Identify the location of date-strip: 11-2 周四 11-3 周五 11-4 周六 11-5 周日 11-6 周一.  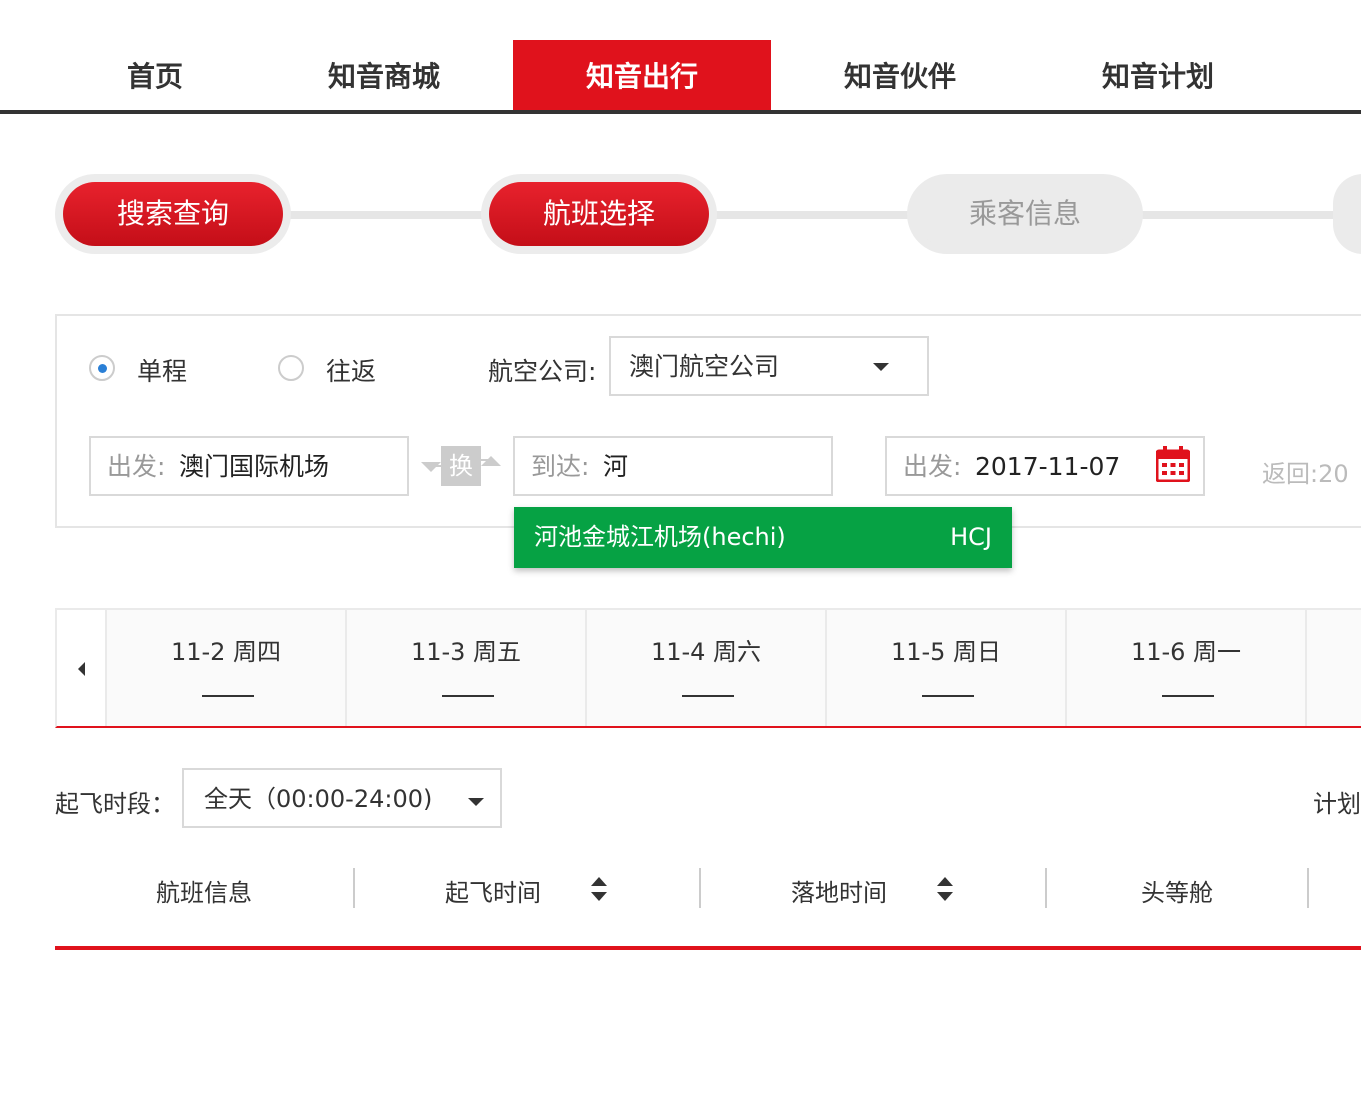
(708, 668).